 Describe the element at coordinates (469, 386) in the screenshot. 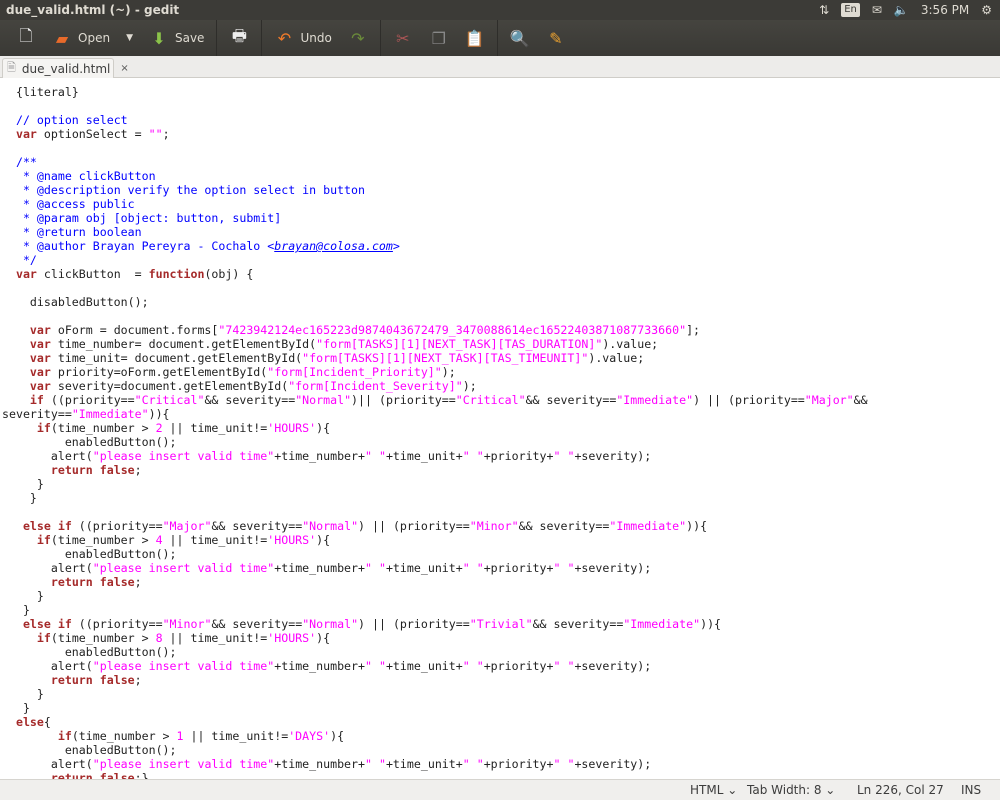

I see `code-token: );` at that location.